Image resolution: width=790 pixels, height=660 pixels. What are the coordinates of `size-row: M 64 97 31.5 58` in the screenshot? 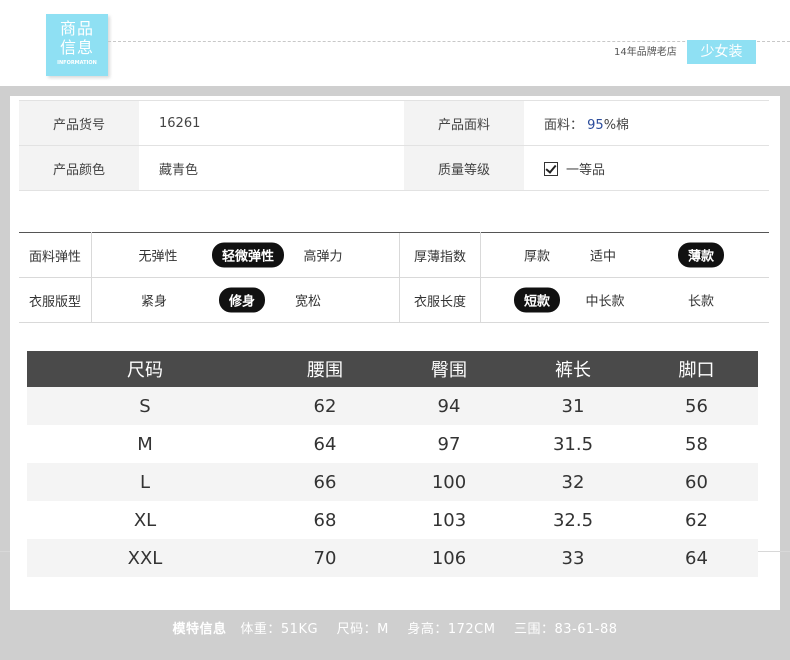 It's located at (392, 444).